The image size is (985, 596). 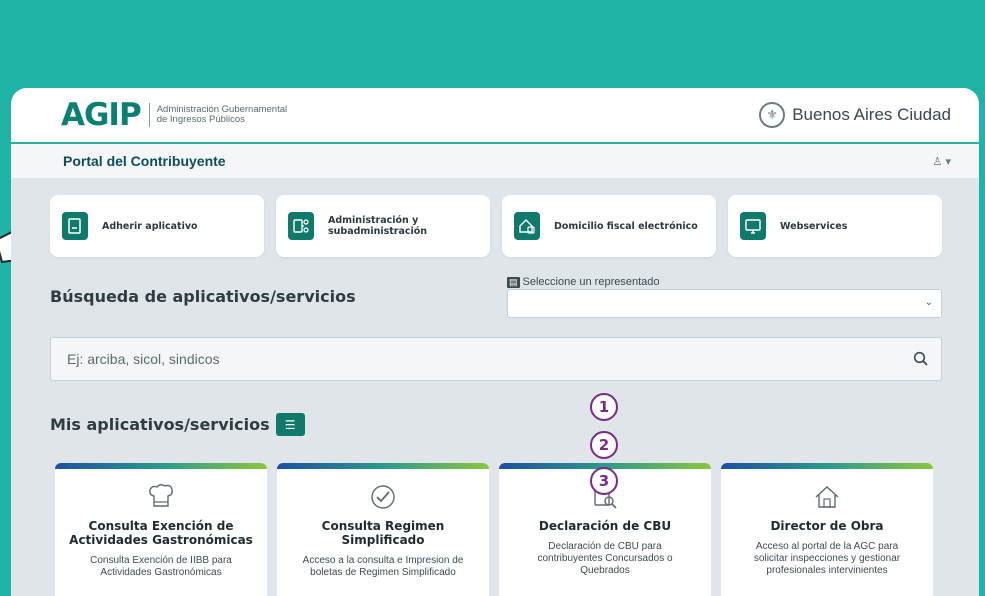 What do you see at coordinates (383, 533) in the screenshot?
I see `app-card-title: Consulta Regimen Simplificado` at bounding box center [383, 533].